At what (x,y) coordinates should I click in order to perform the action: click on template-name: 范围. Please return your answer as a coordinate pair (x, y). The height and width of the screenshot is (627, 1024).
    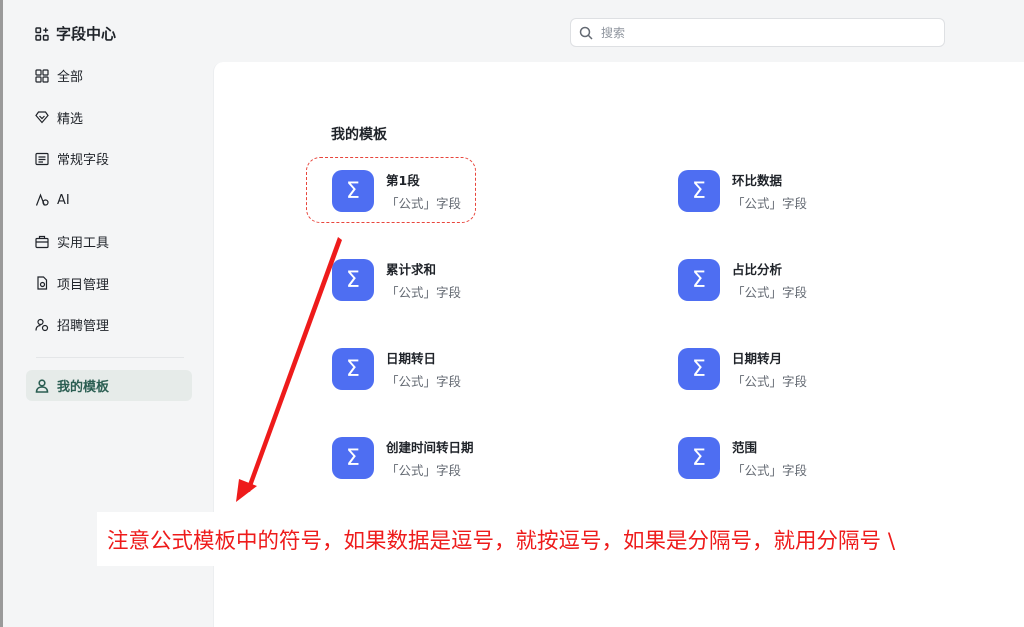
    Looking at the image, I should click on (745, 447).